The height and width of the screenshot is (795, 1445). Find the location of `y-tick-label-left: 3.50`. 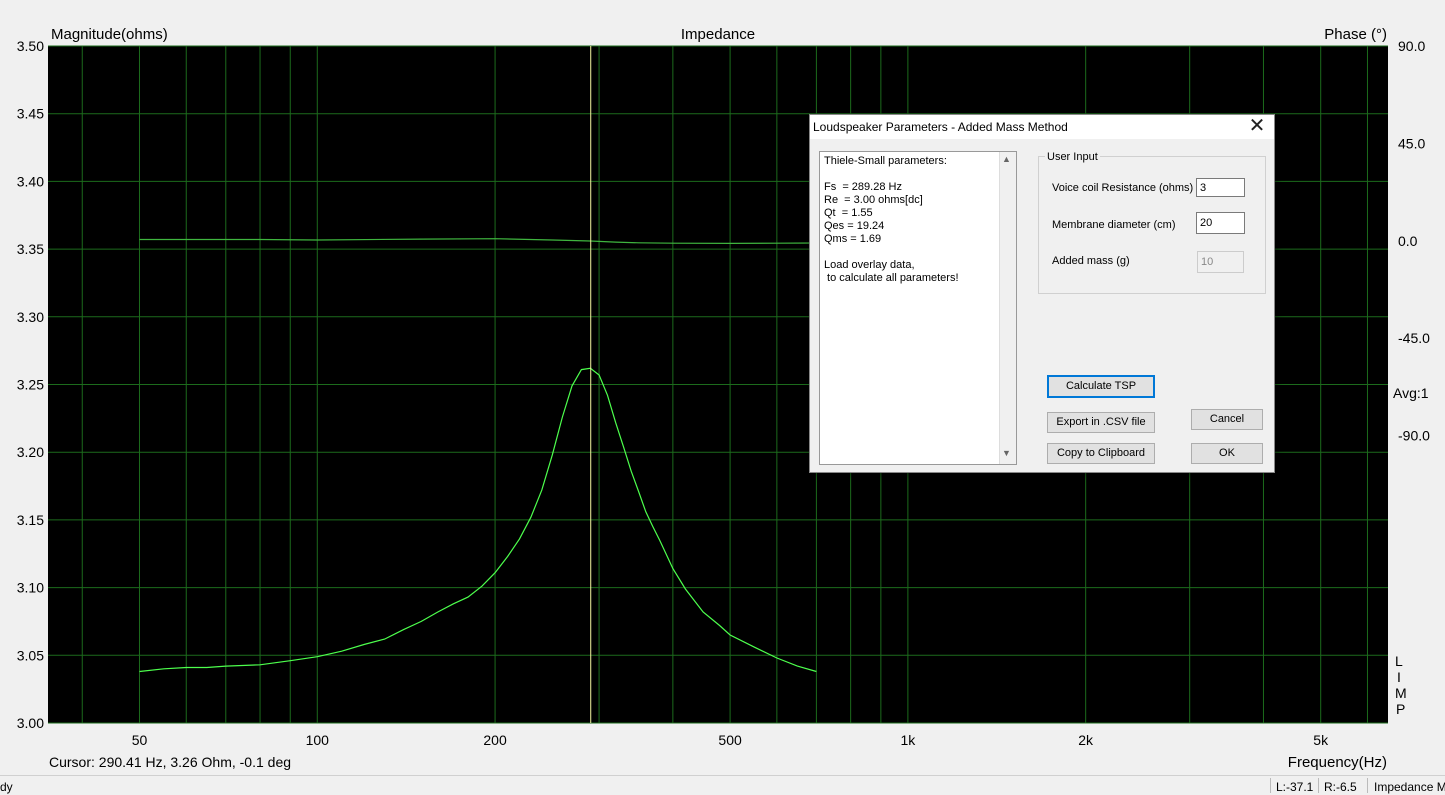

y-tick-label-left: 3.50 is located at coordinates (30, 46).